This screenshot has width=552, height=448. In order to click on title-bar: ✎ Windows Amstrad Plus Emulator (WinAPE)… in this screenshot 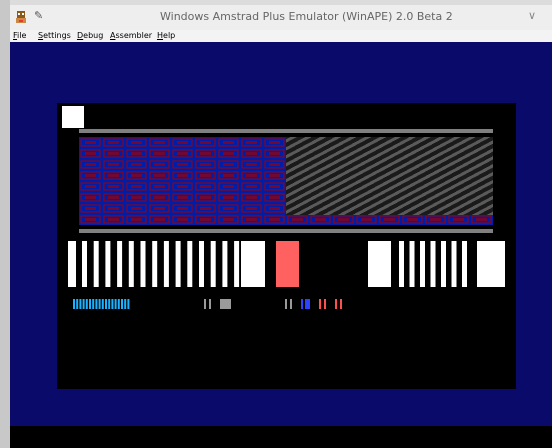, I will do `click(281, 17)`.